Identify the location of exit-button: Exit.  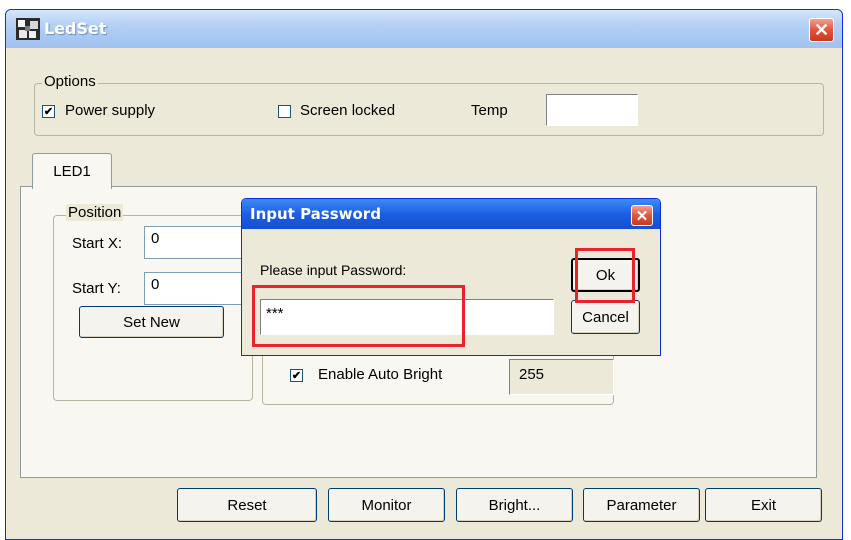
(763, 505).